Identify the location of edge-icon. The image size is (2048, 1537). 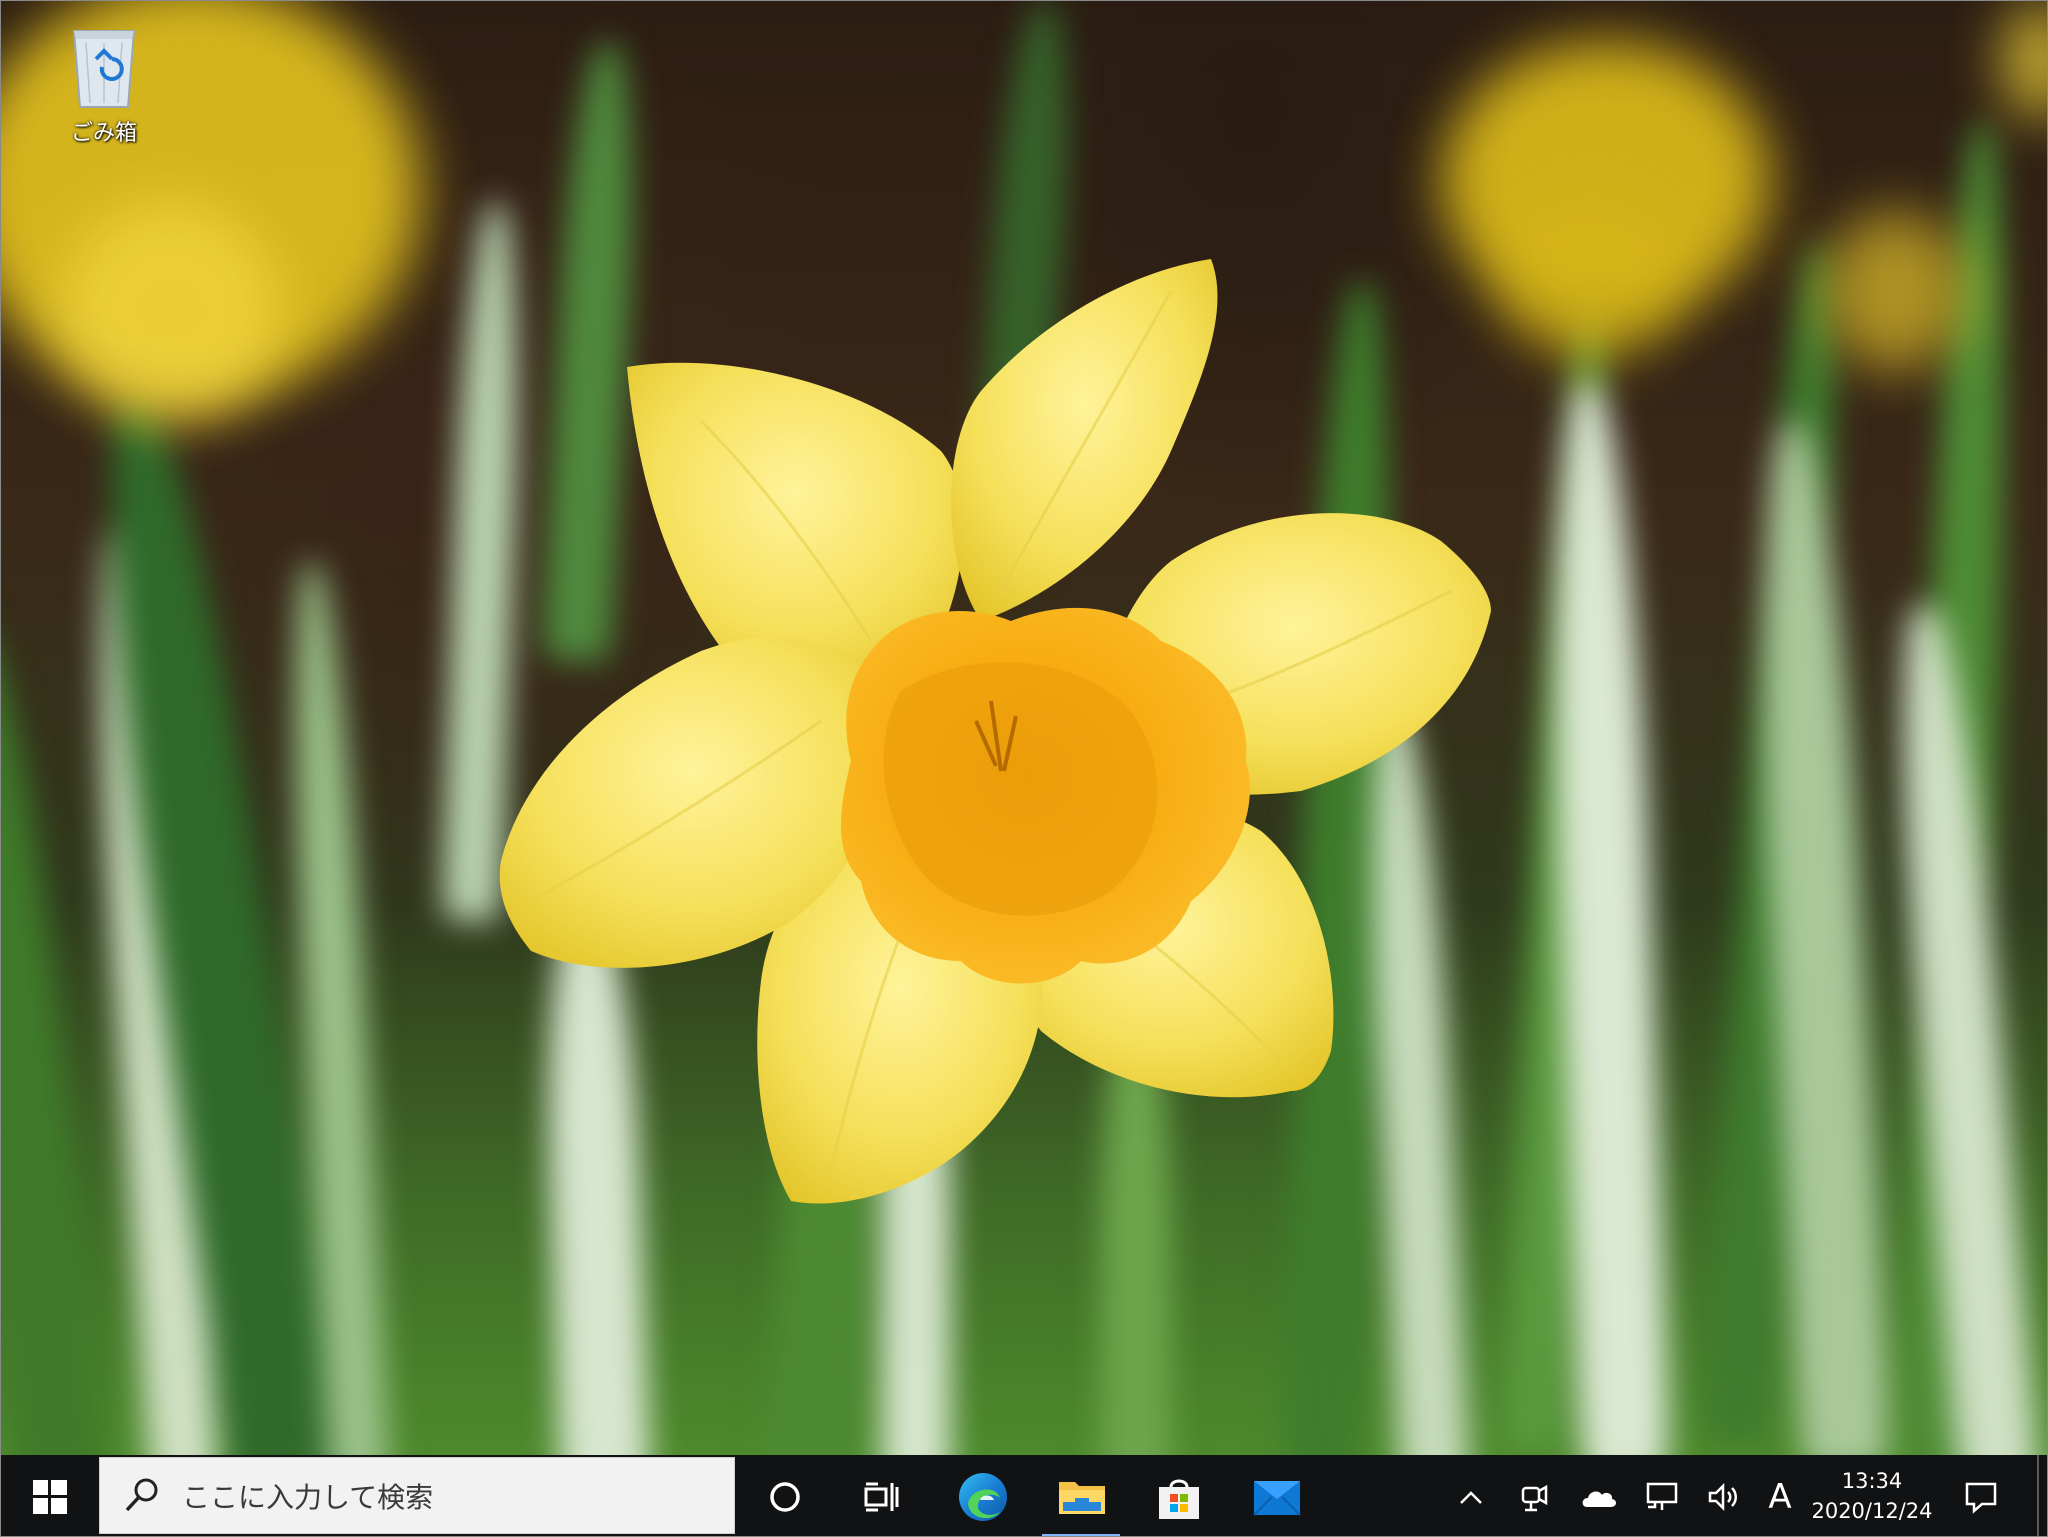
(983, 1496).